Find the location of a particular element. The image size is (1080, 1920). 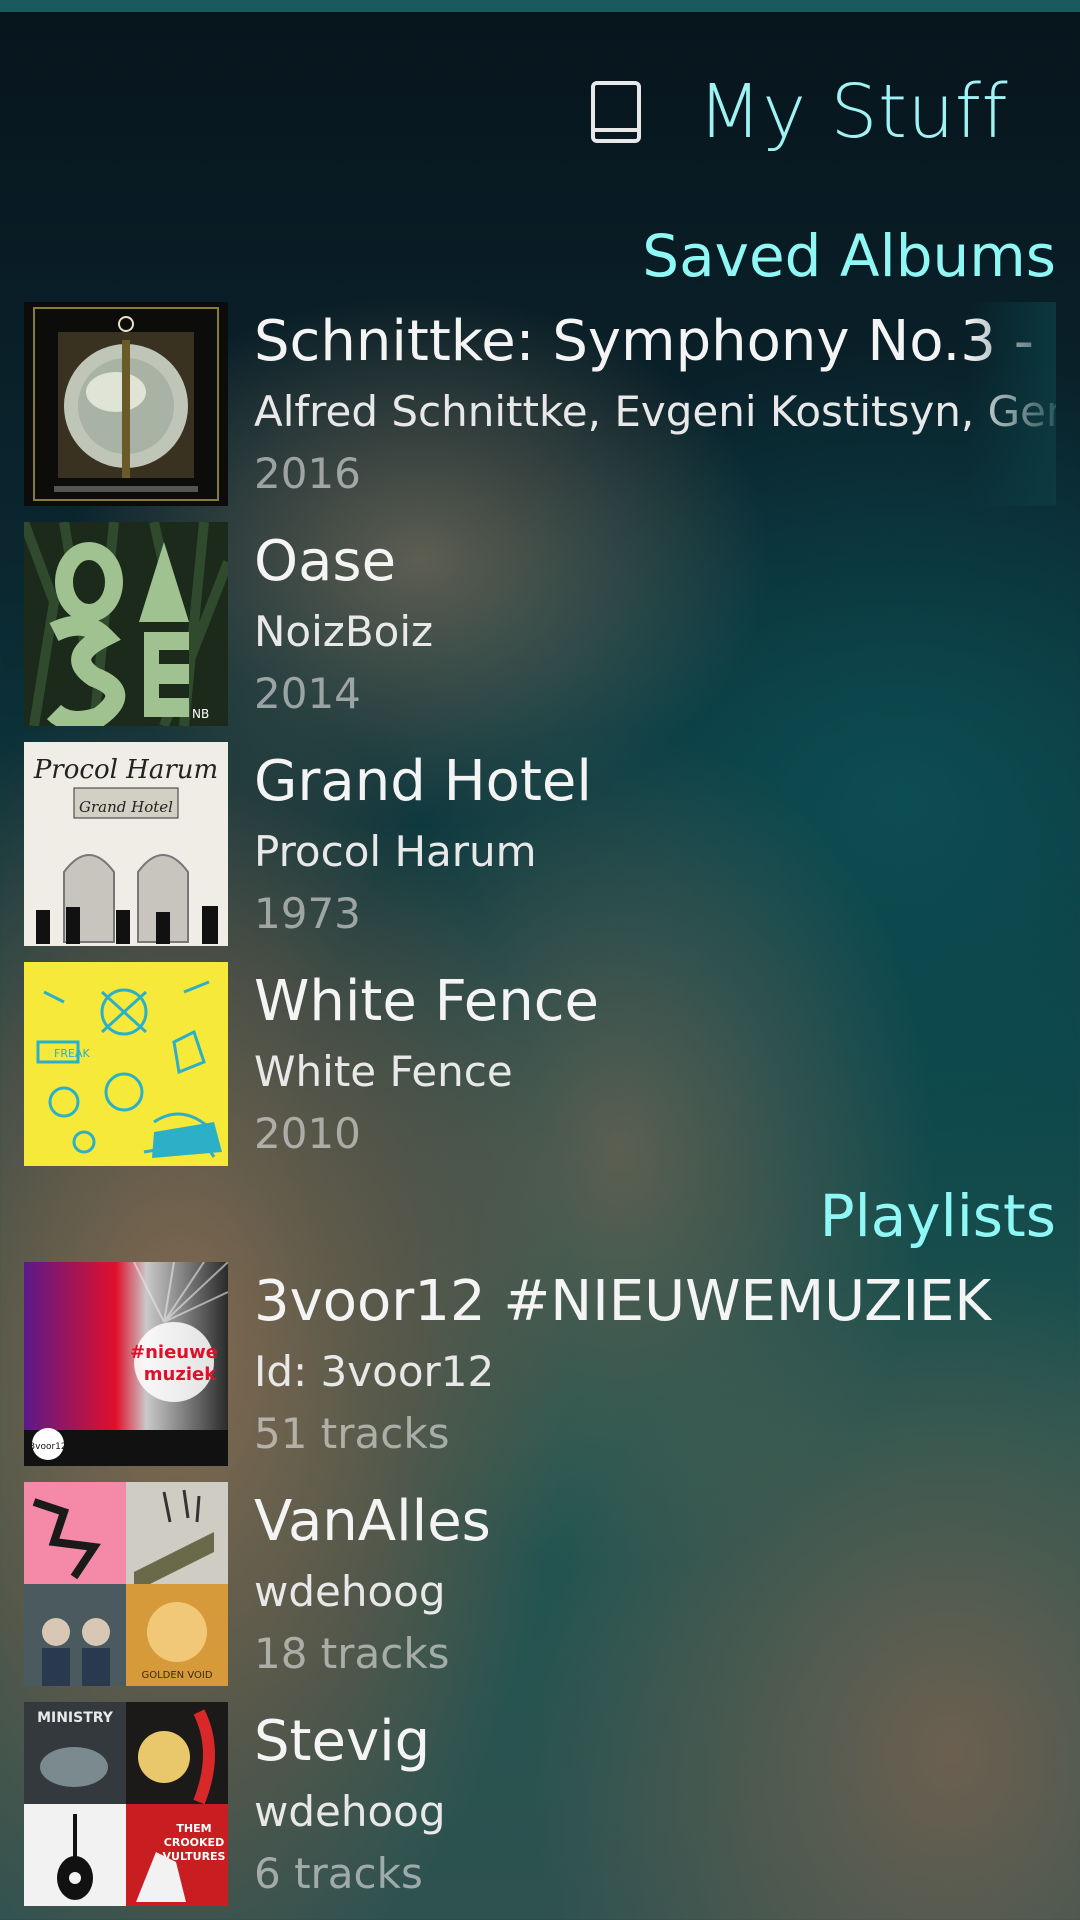

album-title: Schnittke: Symphony No.3 - Ko is located at coordinates (655, 341).